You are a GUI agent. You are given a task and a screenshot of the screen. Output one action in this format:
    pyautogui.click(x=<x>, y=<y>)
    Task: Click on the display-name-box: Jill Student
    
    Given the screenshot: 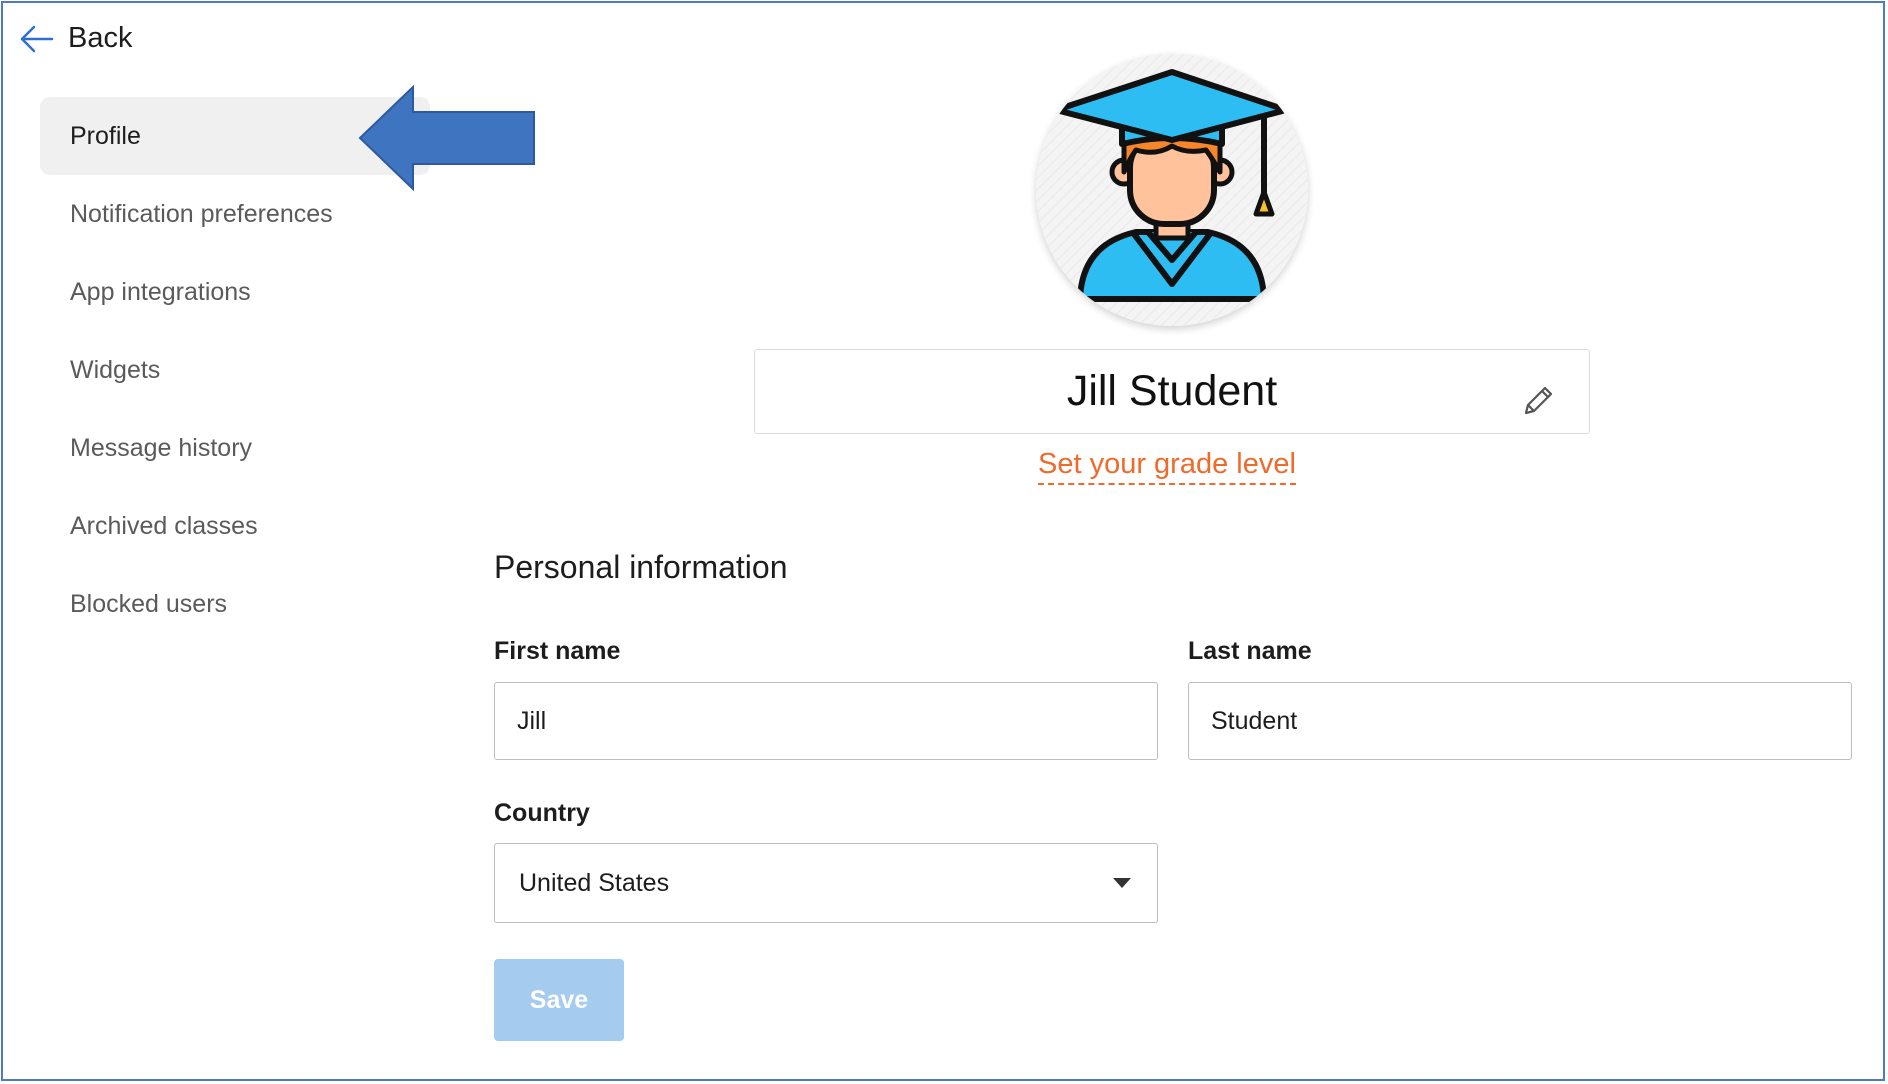 What is the action you would take?
    pyautogui.click(x=1172, y=391)
    